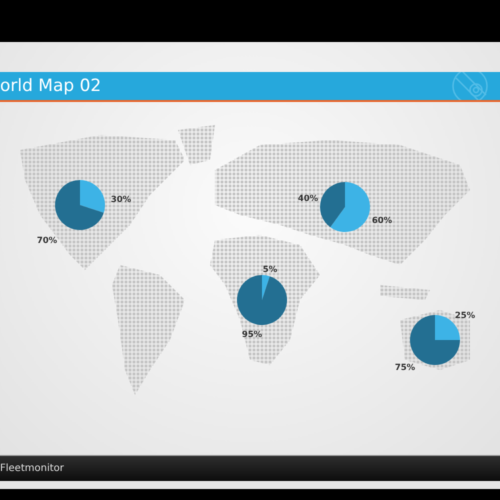  What do you see at coordinates (47, 241) in the screenshot?
I see `percent-label: 70%` at bounding box center [47, 241].